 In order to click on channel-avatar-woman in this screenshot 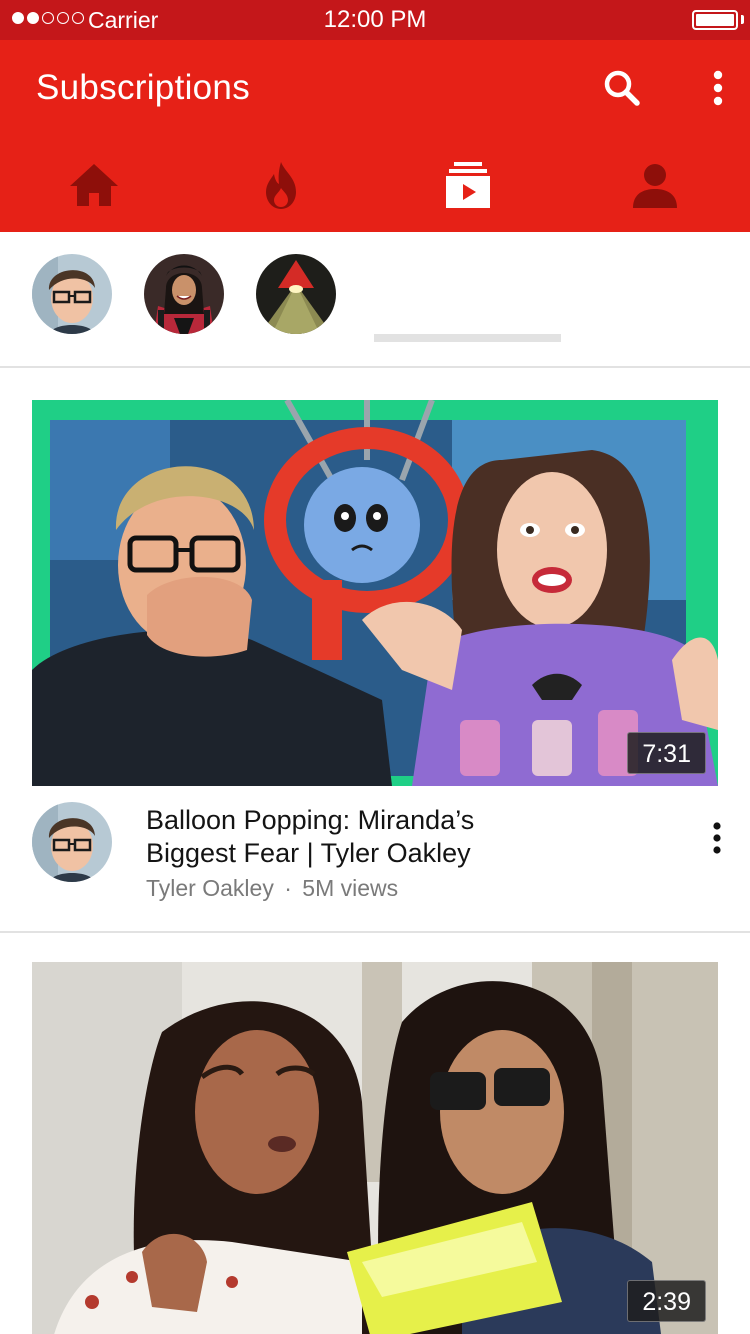, I will do `click(184, 294)`.